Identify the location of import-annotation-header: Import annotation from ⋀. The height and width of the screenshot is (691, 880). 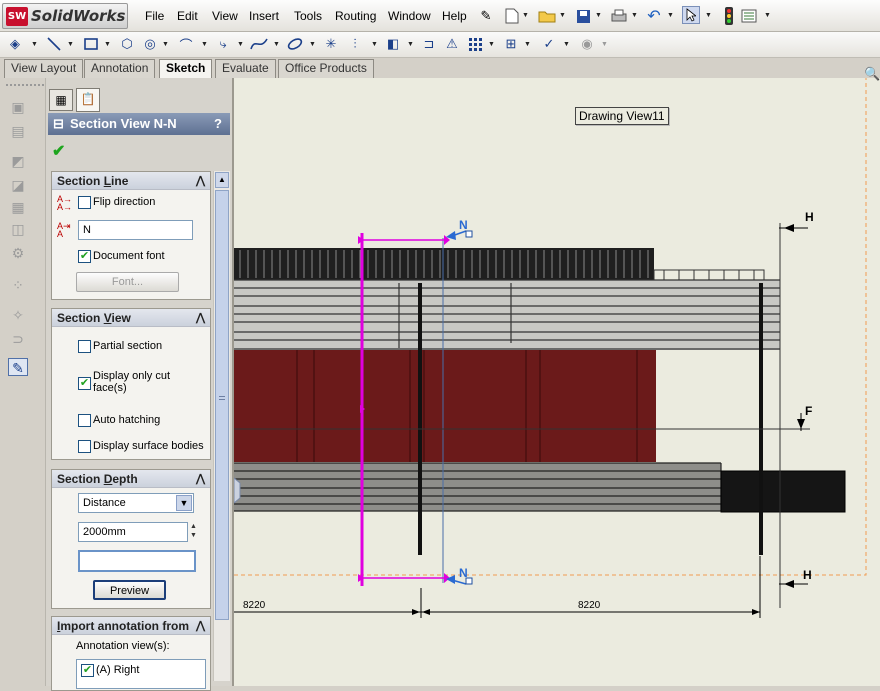
(131, 626).